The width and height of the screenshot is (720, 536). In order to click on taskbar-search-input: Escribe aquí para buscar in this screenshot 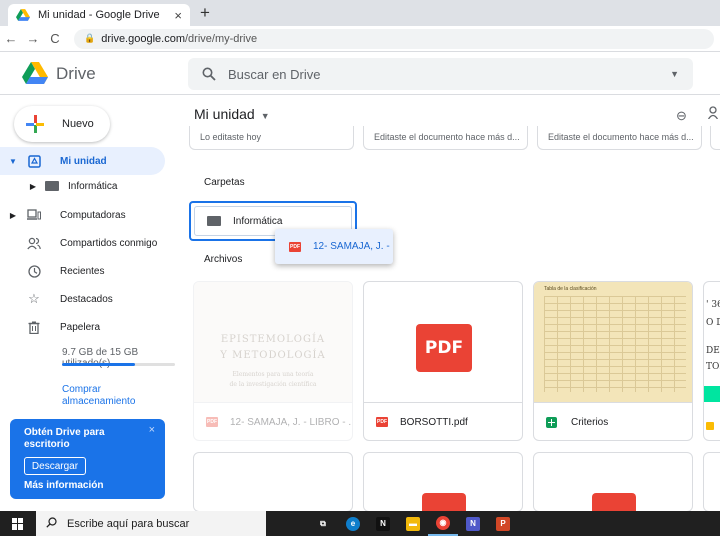, I will do `click(151, 523)`.